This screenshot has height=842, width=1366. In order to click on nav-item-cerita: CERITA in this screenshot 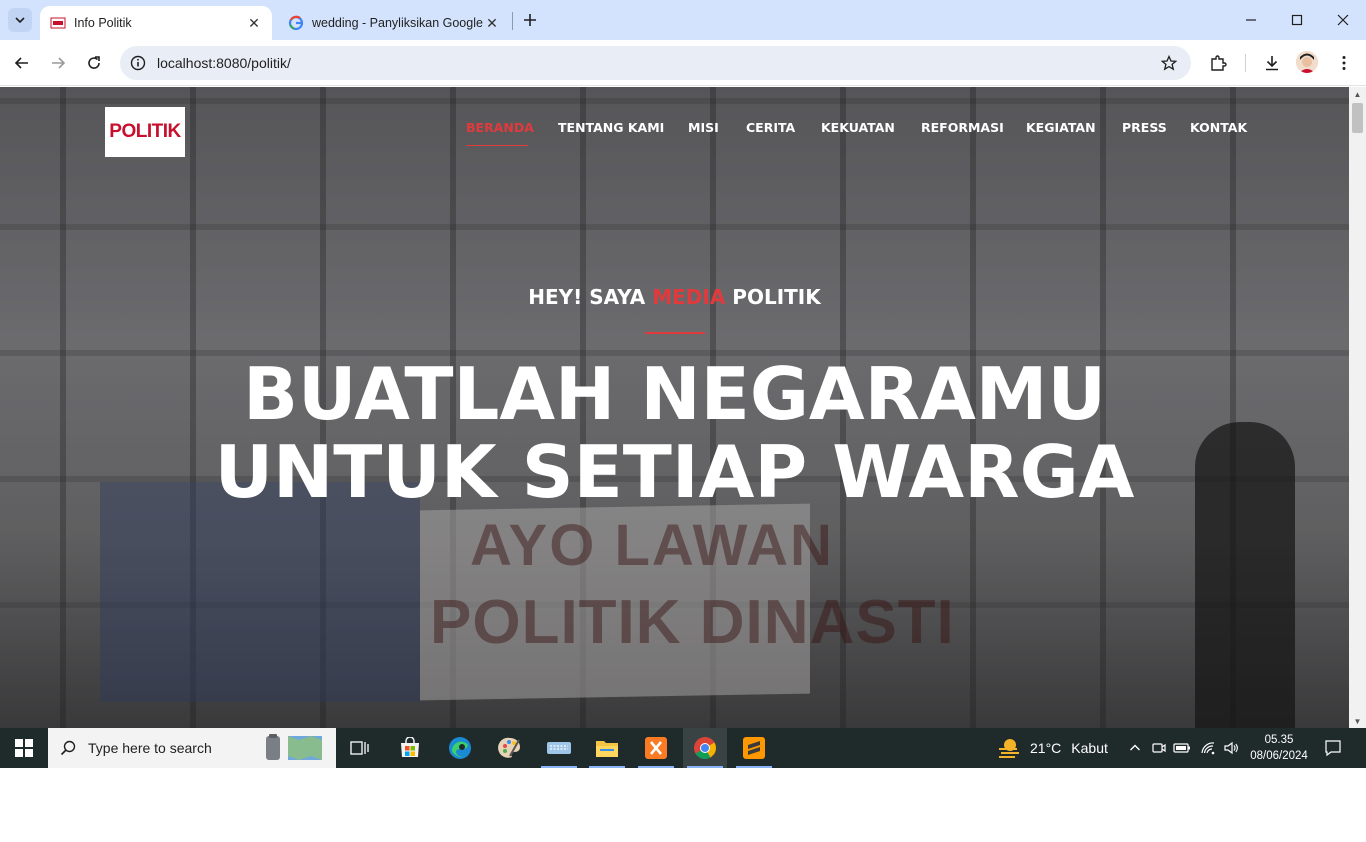, I will do `click(770, 130)`.